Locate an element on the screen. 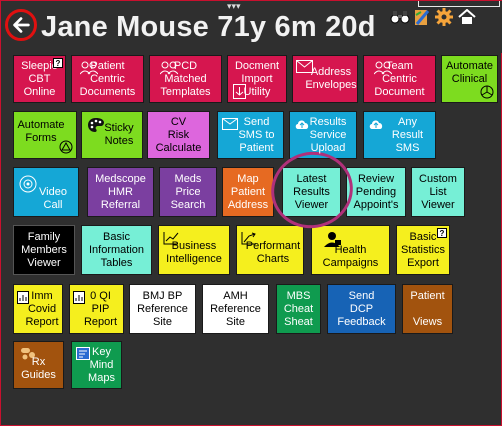 The height and width of the screenshot is (426, 502). tile-label: Medscope HMR Referral is located at coordinates (120, 191).